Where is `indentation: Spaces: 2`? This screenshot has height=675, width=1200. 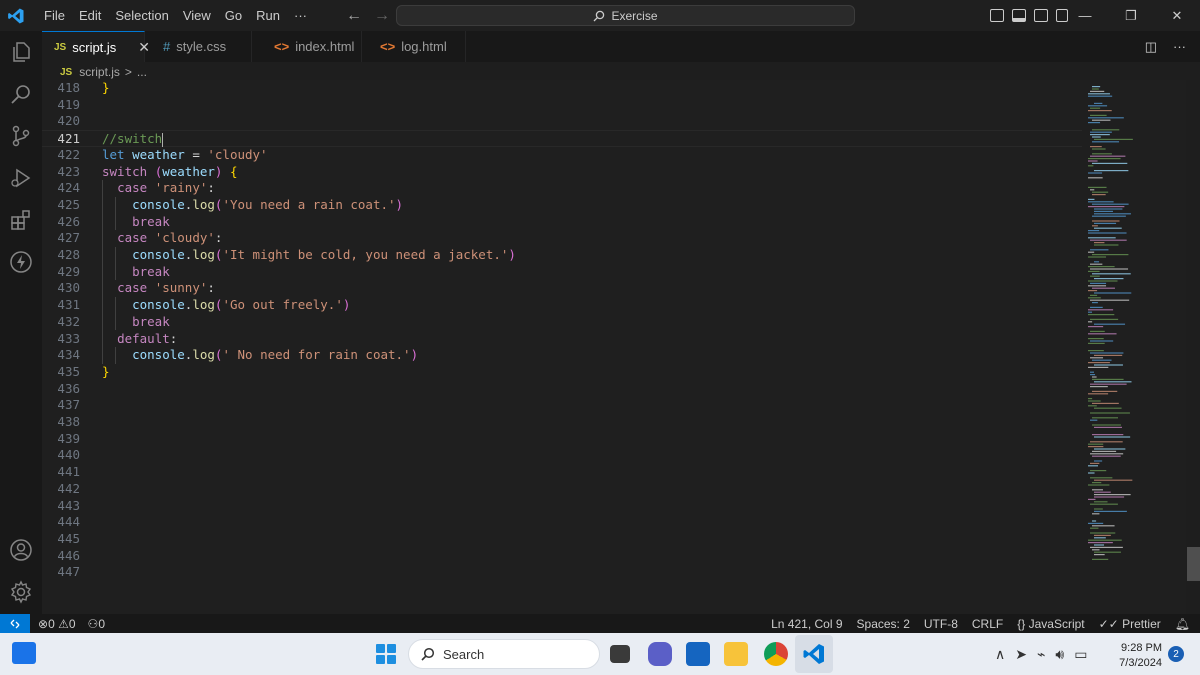 indentation: Spaces: 2 is located at coordinates (883, 624).